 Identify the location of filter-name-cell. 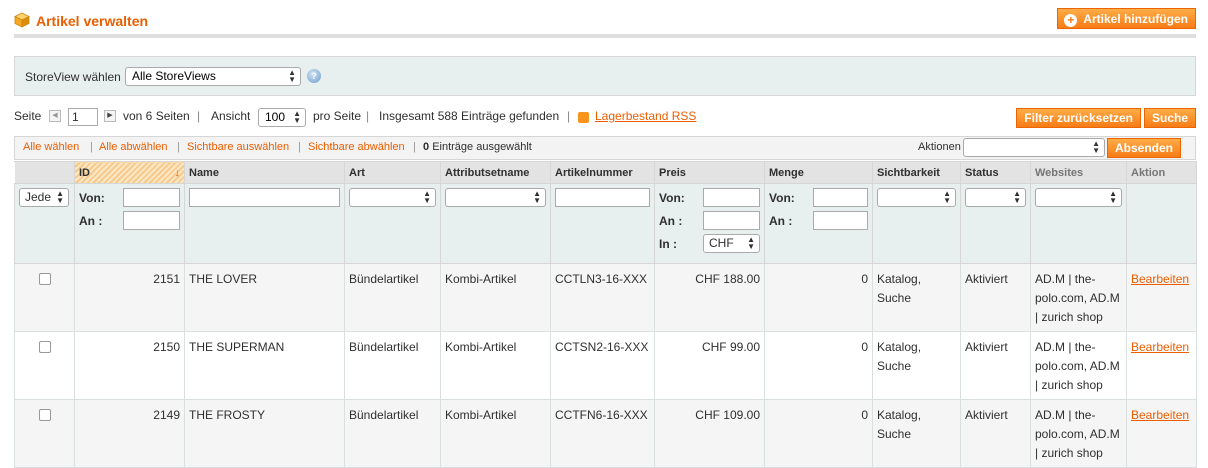
(264, 223).